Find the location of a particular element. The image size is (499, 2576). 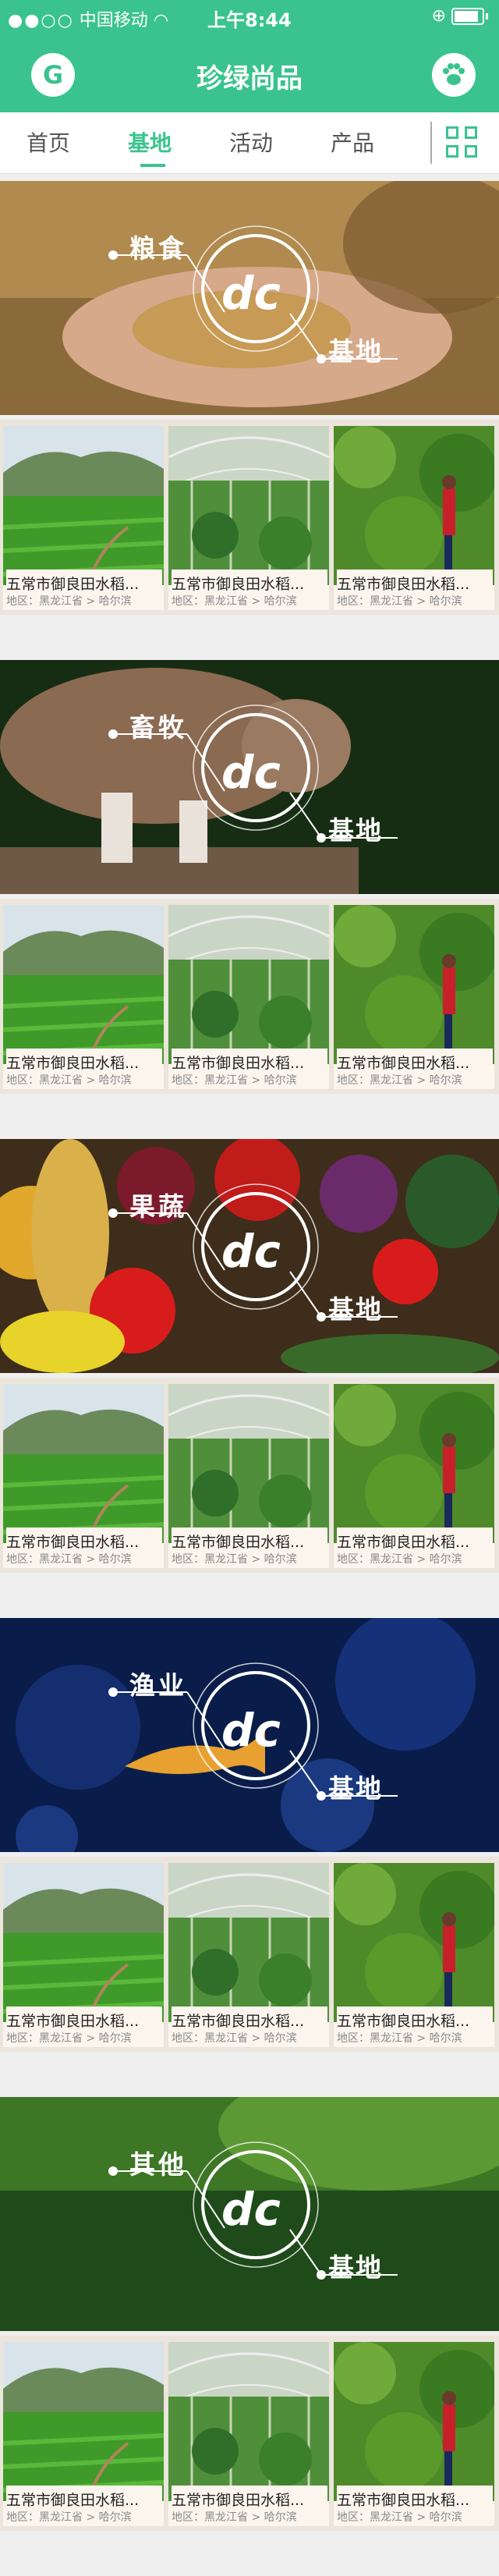

paw-icon is located at coordinates (454, 74).